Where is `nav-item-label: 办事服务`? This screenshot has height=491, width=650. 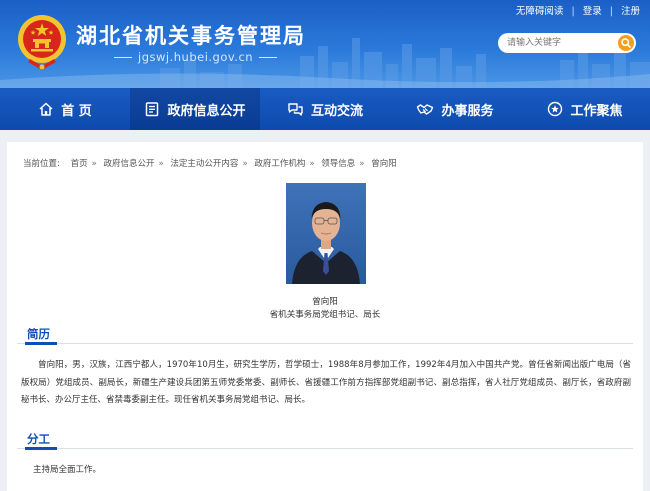
nav-item-label: 办事服务 is located at coordinates (467, 111).